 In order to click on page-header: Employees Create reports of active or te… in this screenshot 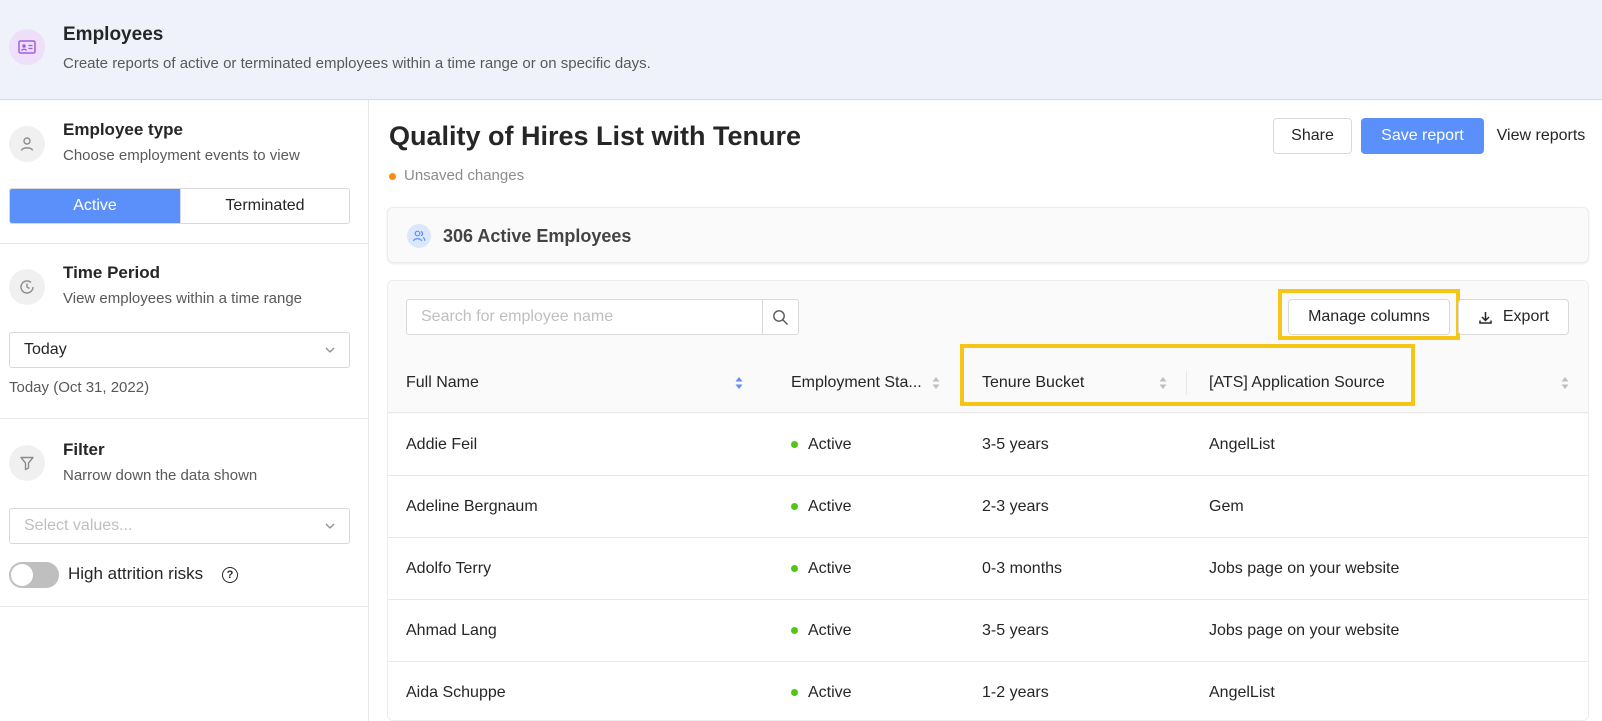, I will do `click(801, 50)`.